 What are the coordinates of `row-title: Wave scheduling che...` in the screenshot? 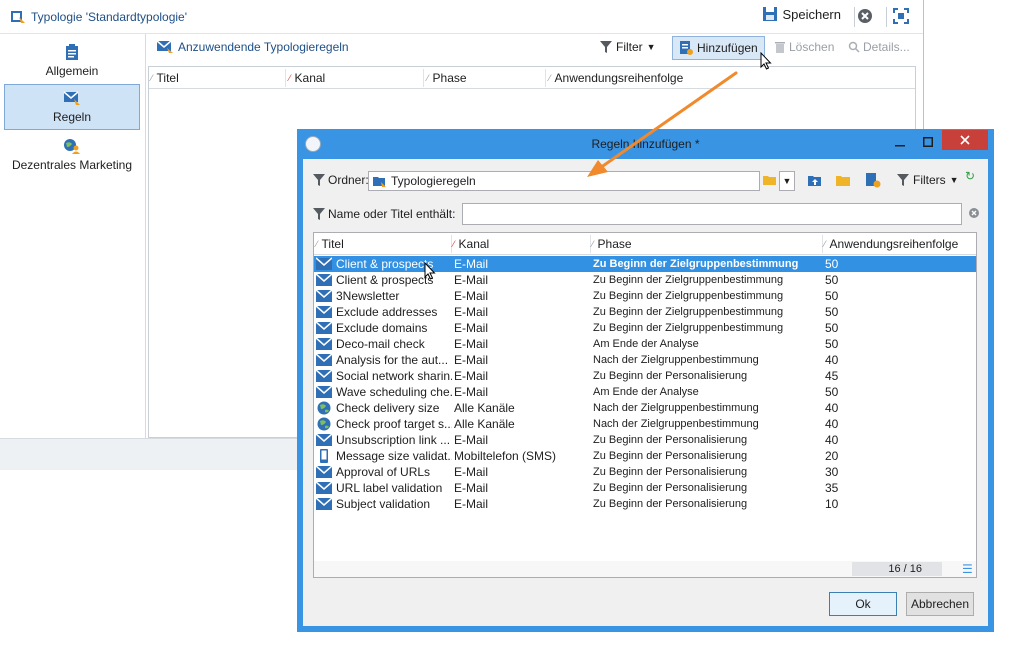 It's located at (394, 392).